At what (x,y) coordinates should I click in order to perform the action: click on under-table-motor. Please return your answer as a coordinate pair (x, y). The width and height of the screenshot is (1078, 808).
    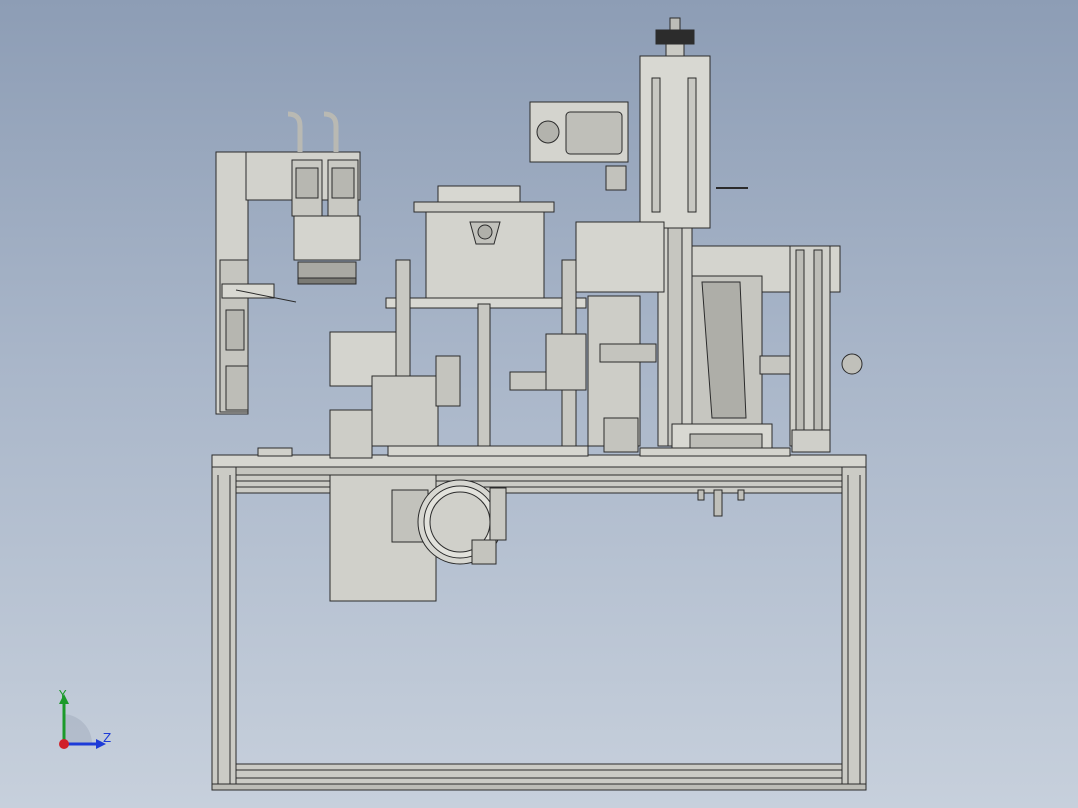
    Looking at the image, I should click on (418, 538).